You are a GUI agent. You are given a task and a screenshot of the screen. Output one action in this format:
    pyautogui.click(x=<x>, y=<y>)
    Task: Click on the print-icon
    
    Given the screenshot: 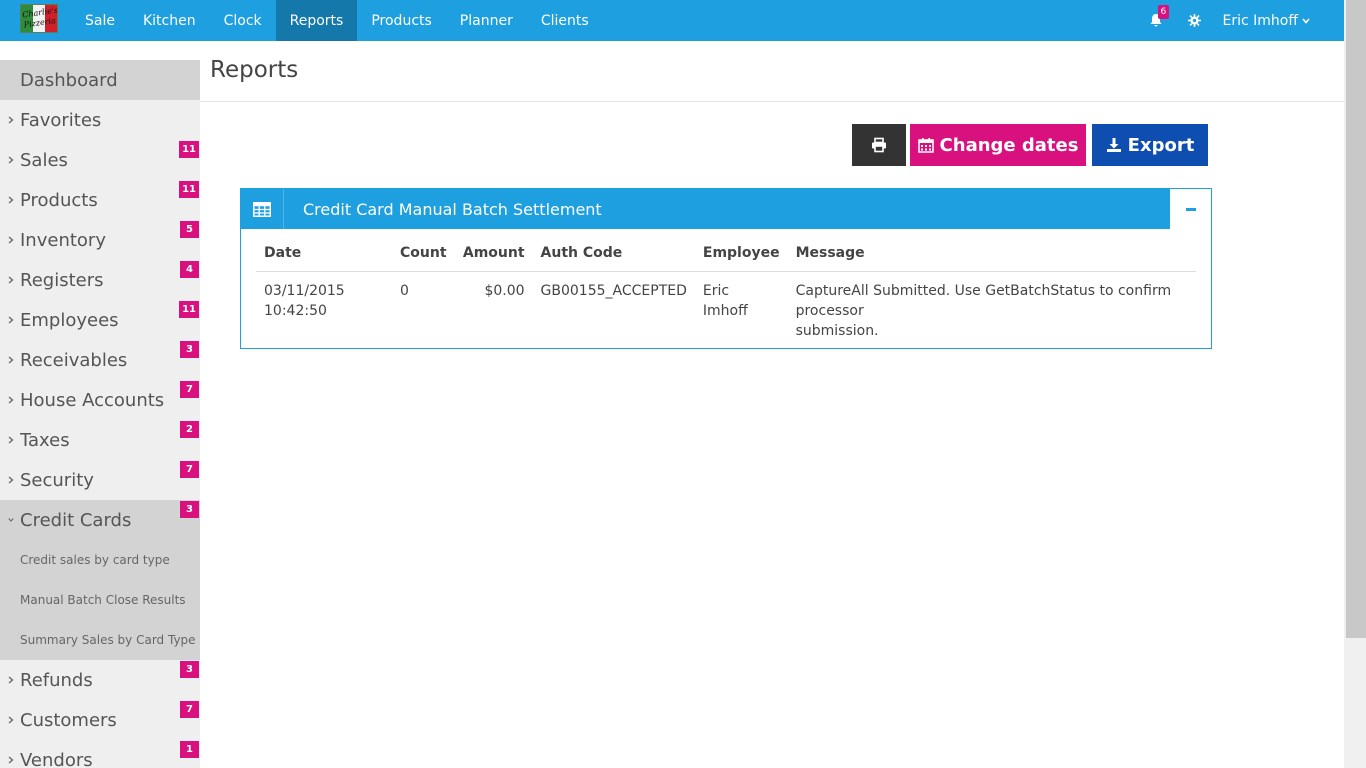 What is the action you would take?
    pyautogui.click(x=879, y=145)
    